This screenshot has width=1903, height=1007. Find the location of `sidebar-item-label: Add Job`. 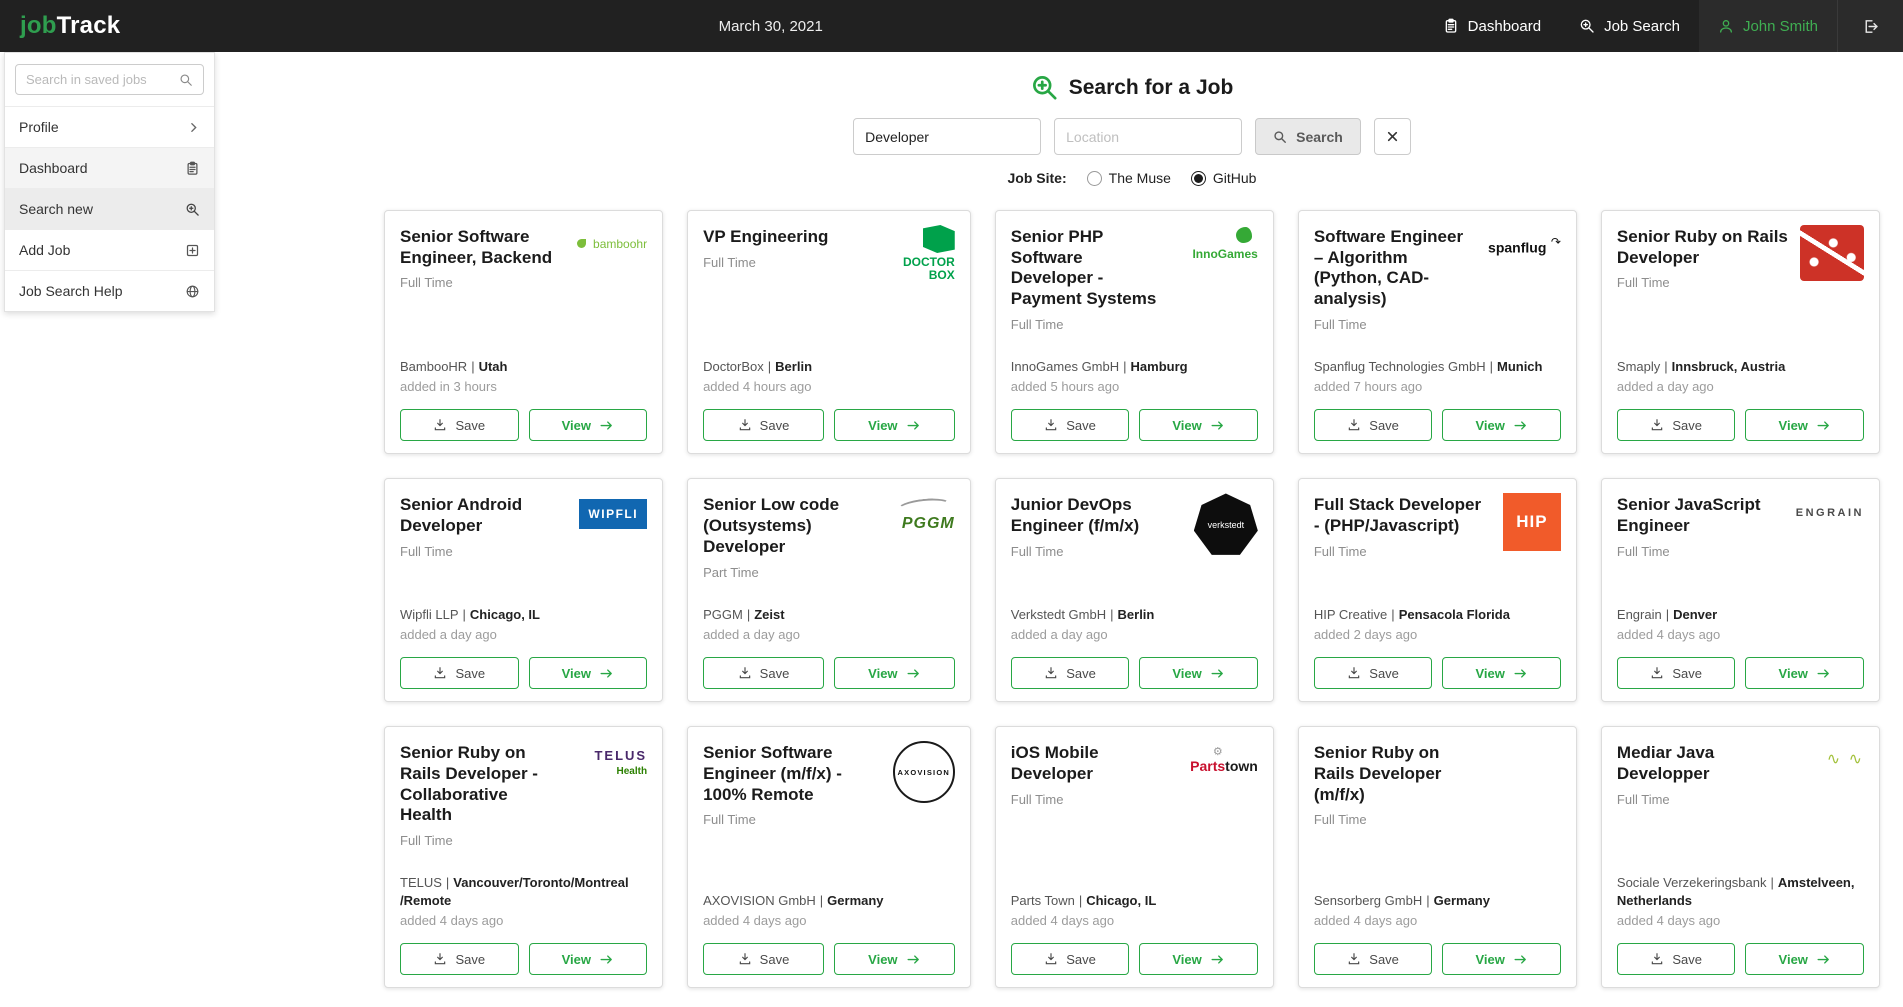

sidebar-item-label: Add Job is located at coordinates (45, 250).